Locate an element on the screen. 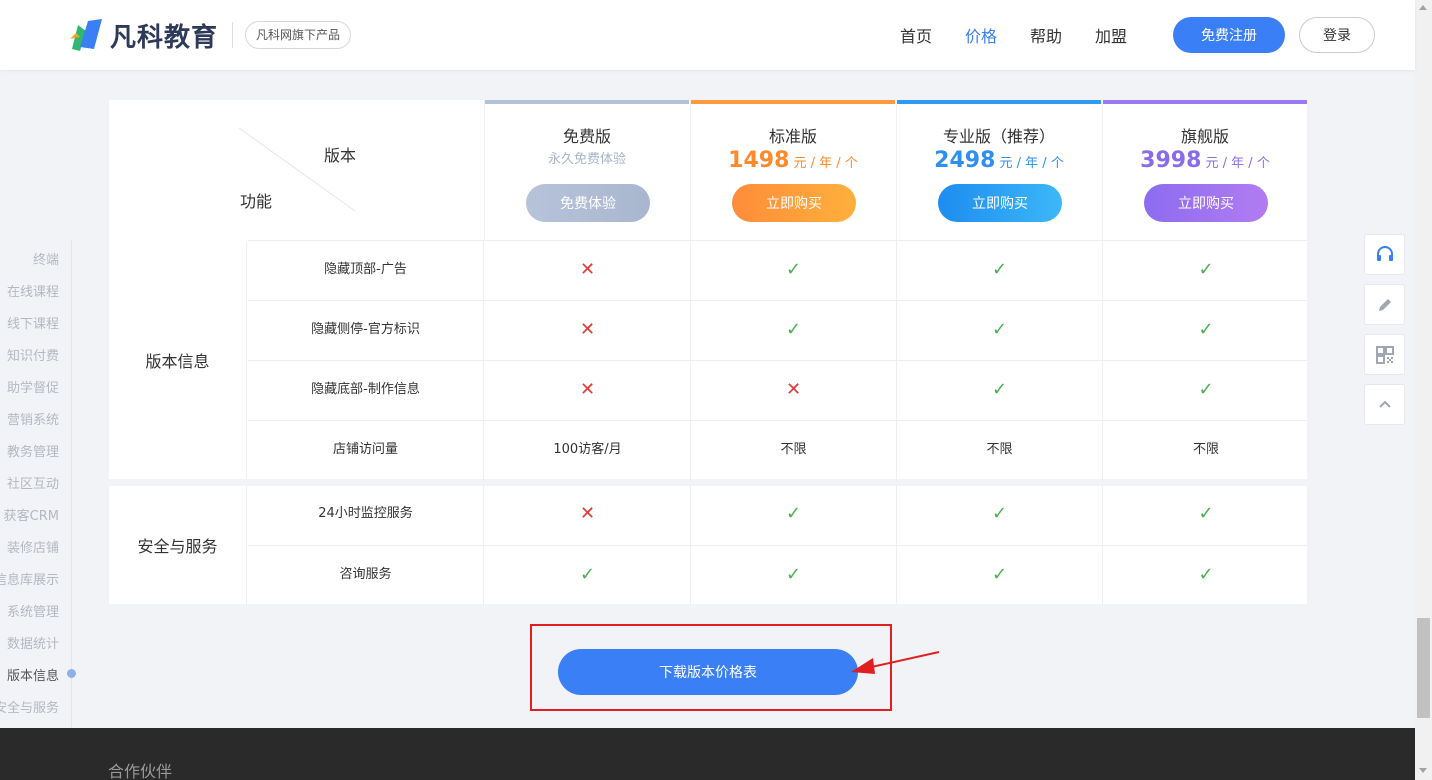  nav-help: 帮助 is located at coordinates (1046, 35).